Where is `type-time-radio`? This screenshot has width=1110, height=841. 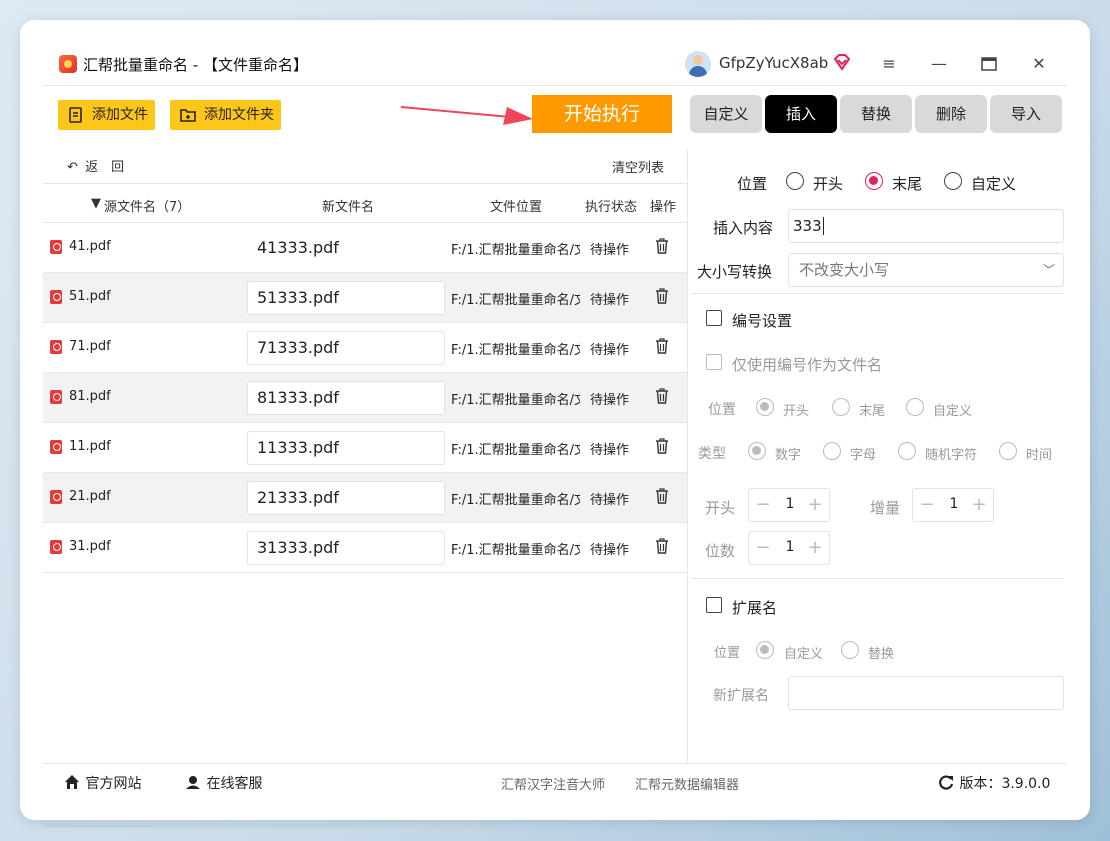 type-time-radio is located at coordinates (1008, 451).